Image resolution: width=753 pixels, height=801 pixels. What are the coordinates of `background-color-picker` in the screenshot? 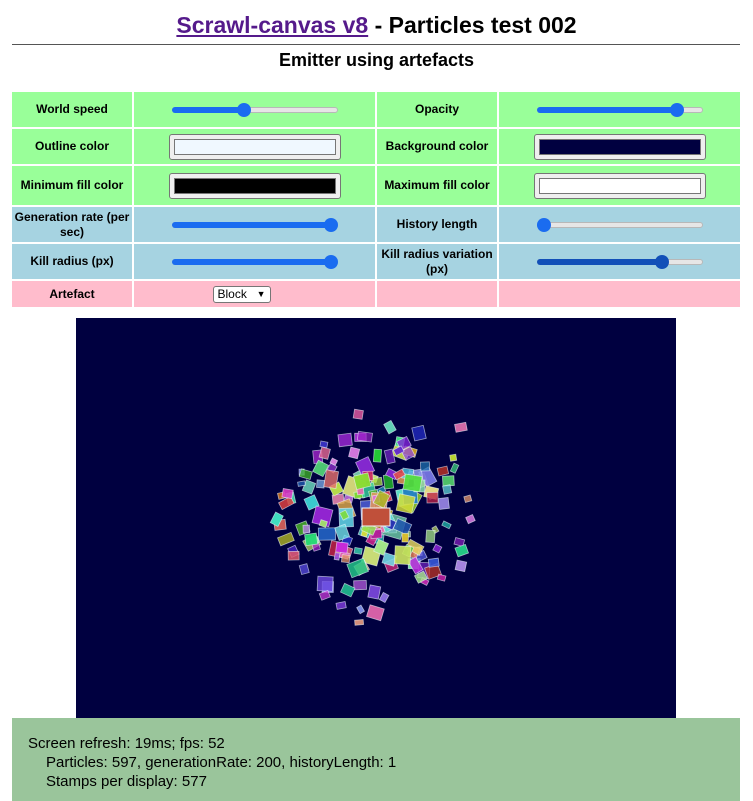 It's located at (619, 146).